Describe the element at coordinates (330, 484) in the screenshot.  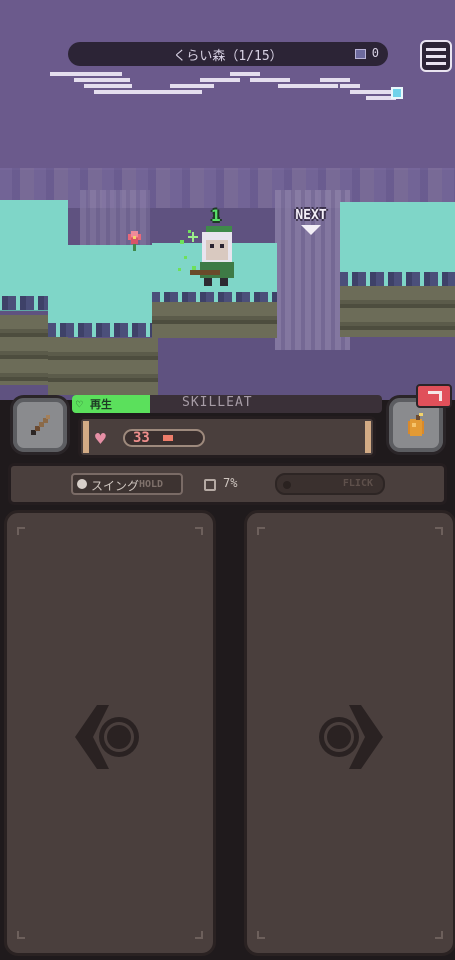
I see `flick-button: FLICK` at that location.